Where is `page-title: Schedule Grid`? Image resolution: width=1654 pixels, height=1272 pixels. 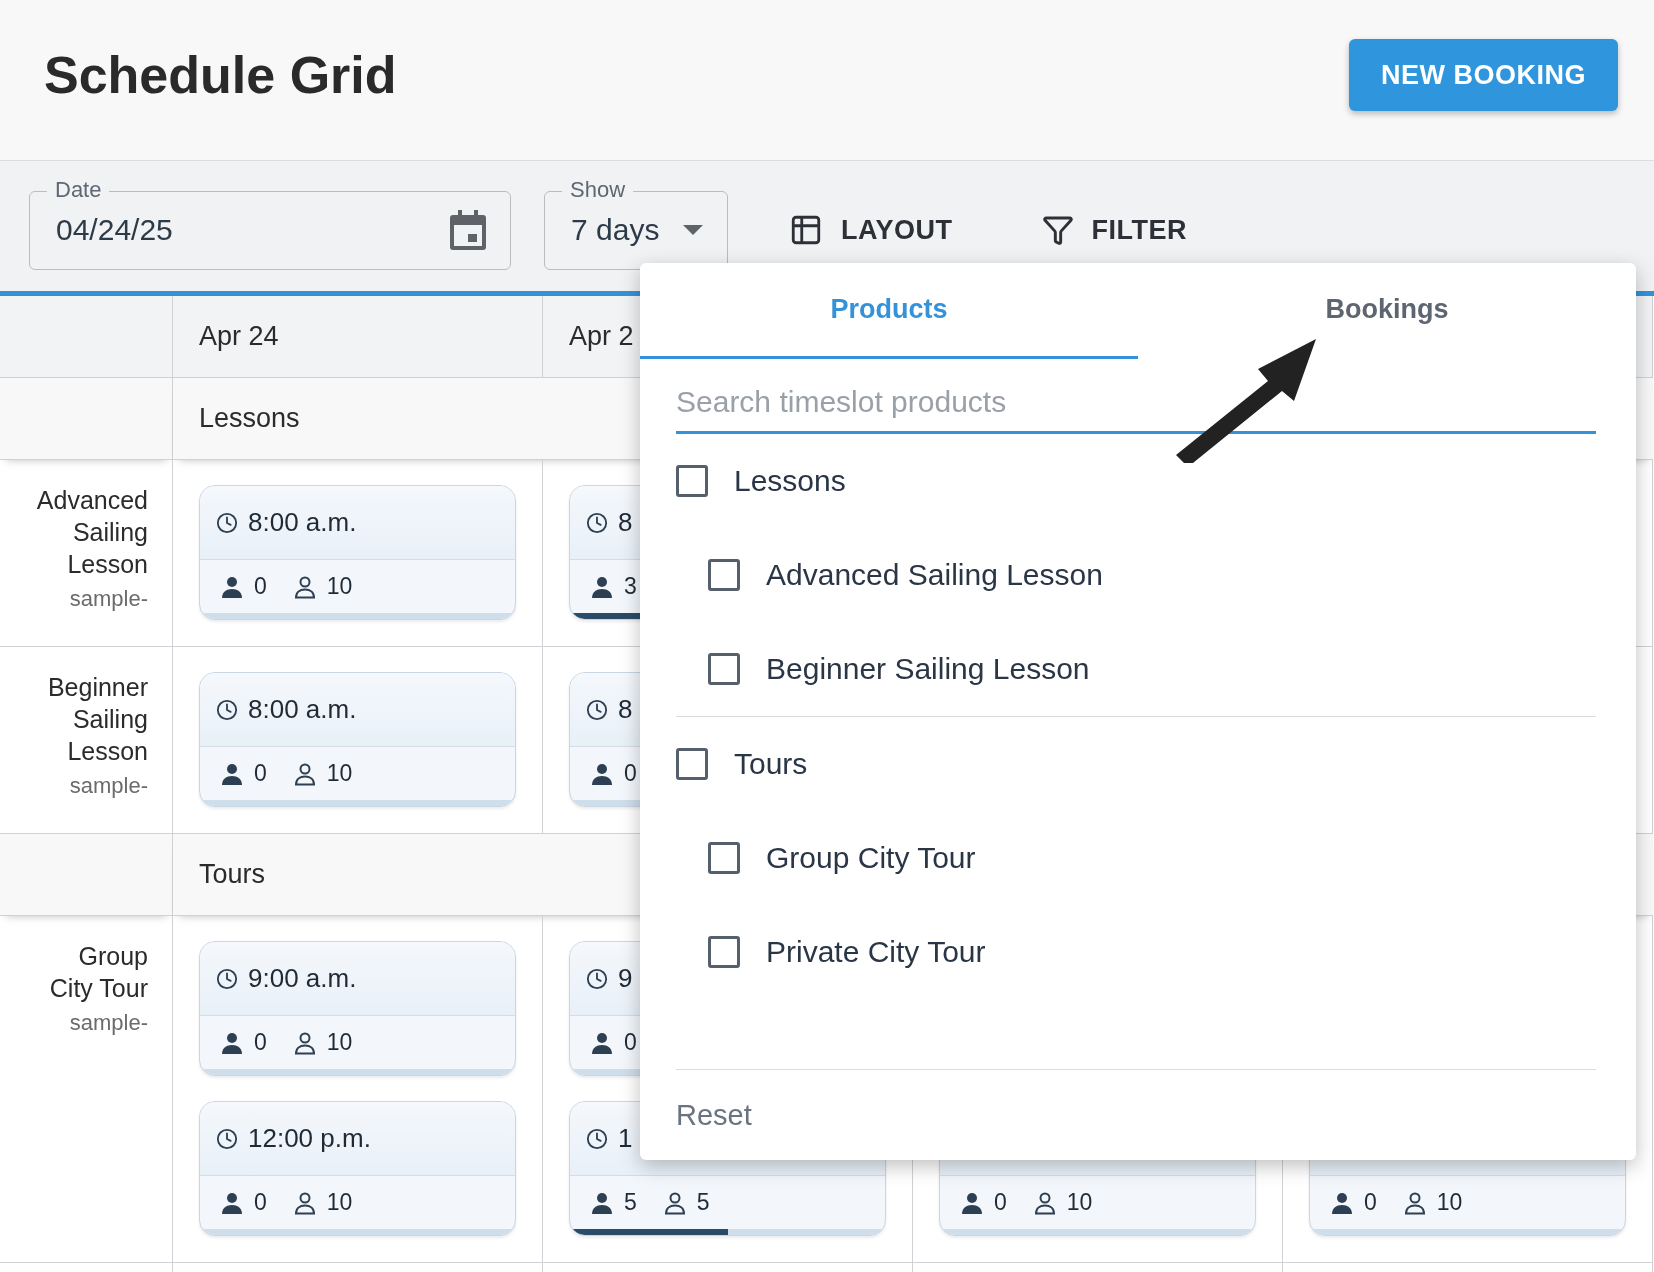 page-title: Schedule Grid is located at coordinates (220, 75).